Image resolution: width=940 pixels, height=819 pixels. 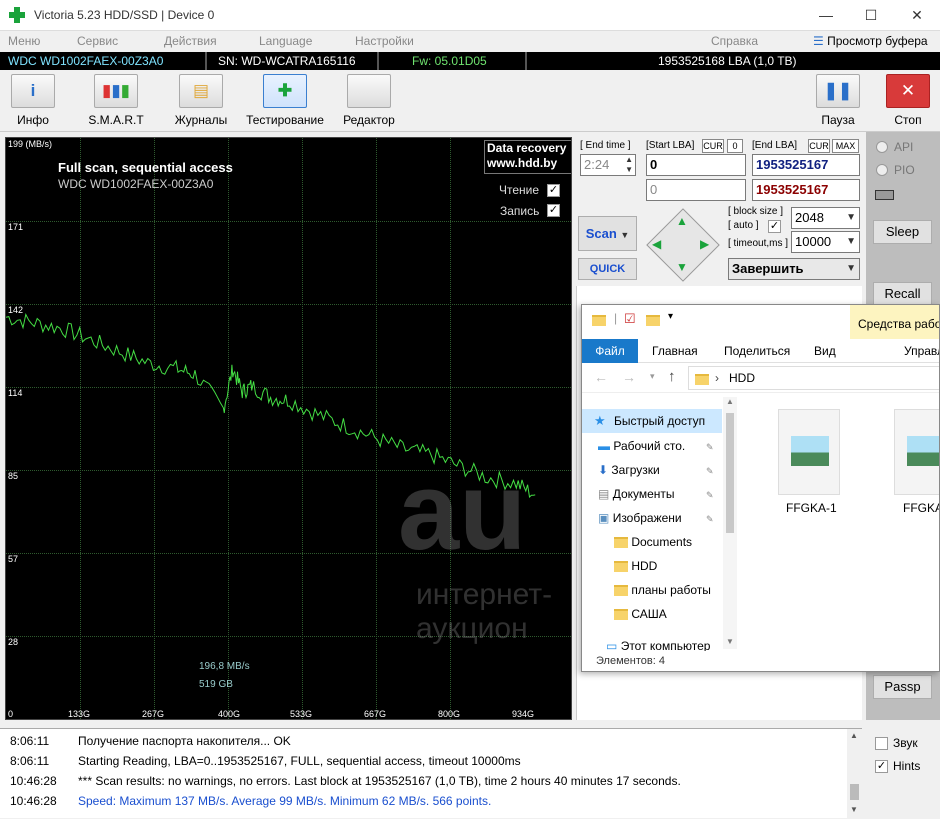 I want to click on quick-access-toolbar-icon: ▾, so click(x=670, y=316).